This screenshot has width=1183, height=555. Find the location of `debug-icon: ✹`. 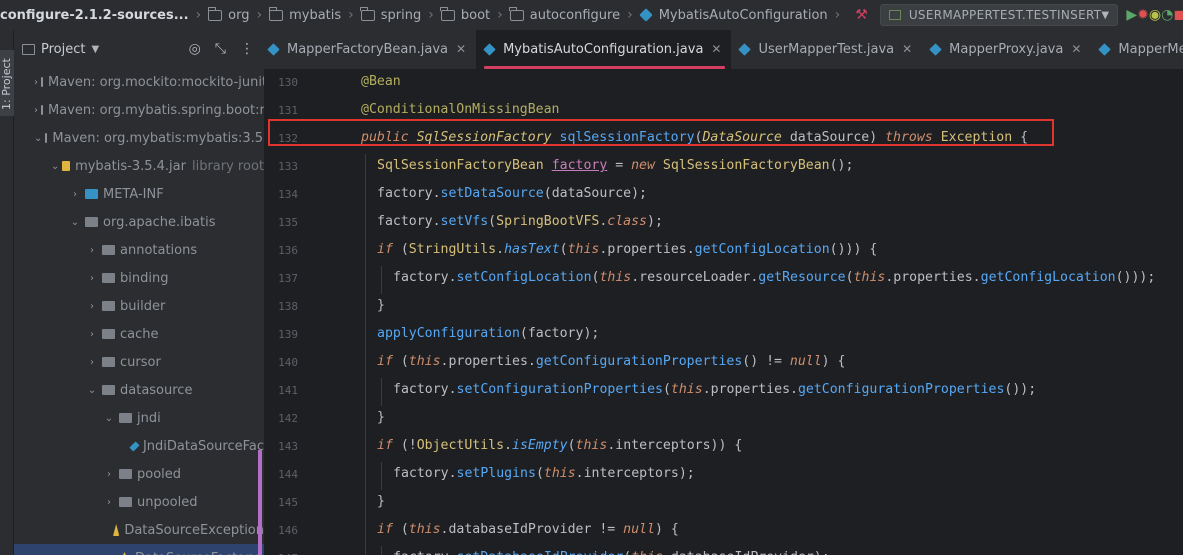

debug-icon: ✹ is located at coordinates (1143, 15).